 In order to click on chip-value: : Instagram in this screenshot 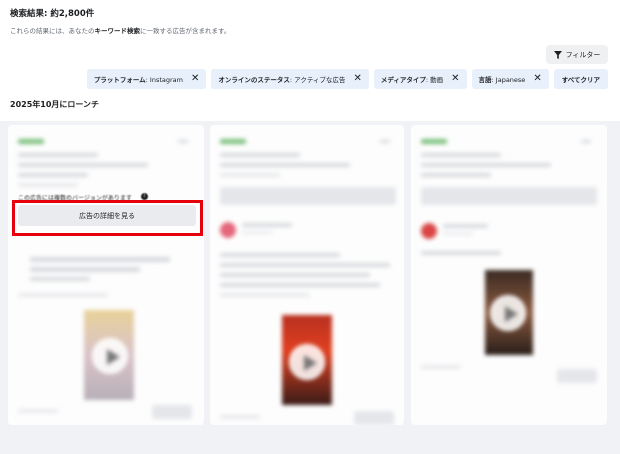, I will do `click(164, 80)`.